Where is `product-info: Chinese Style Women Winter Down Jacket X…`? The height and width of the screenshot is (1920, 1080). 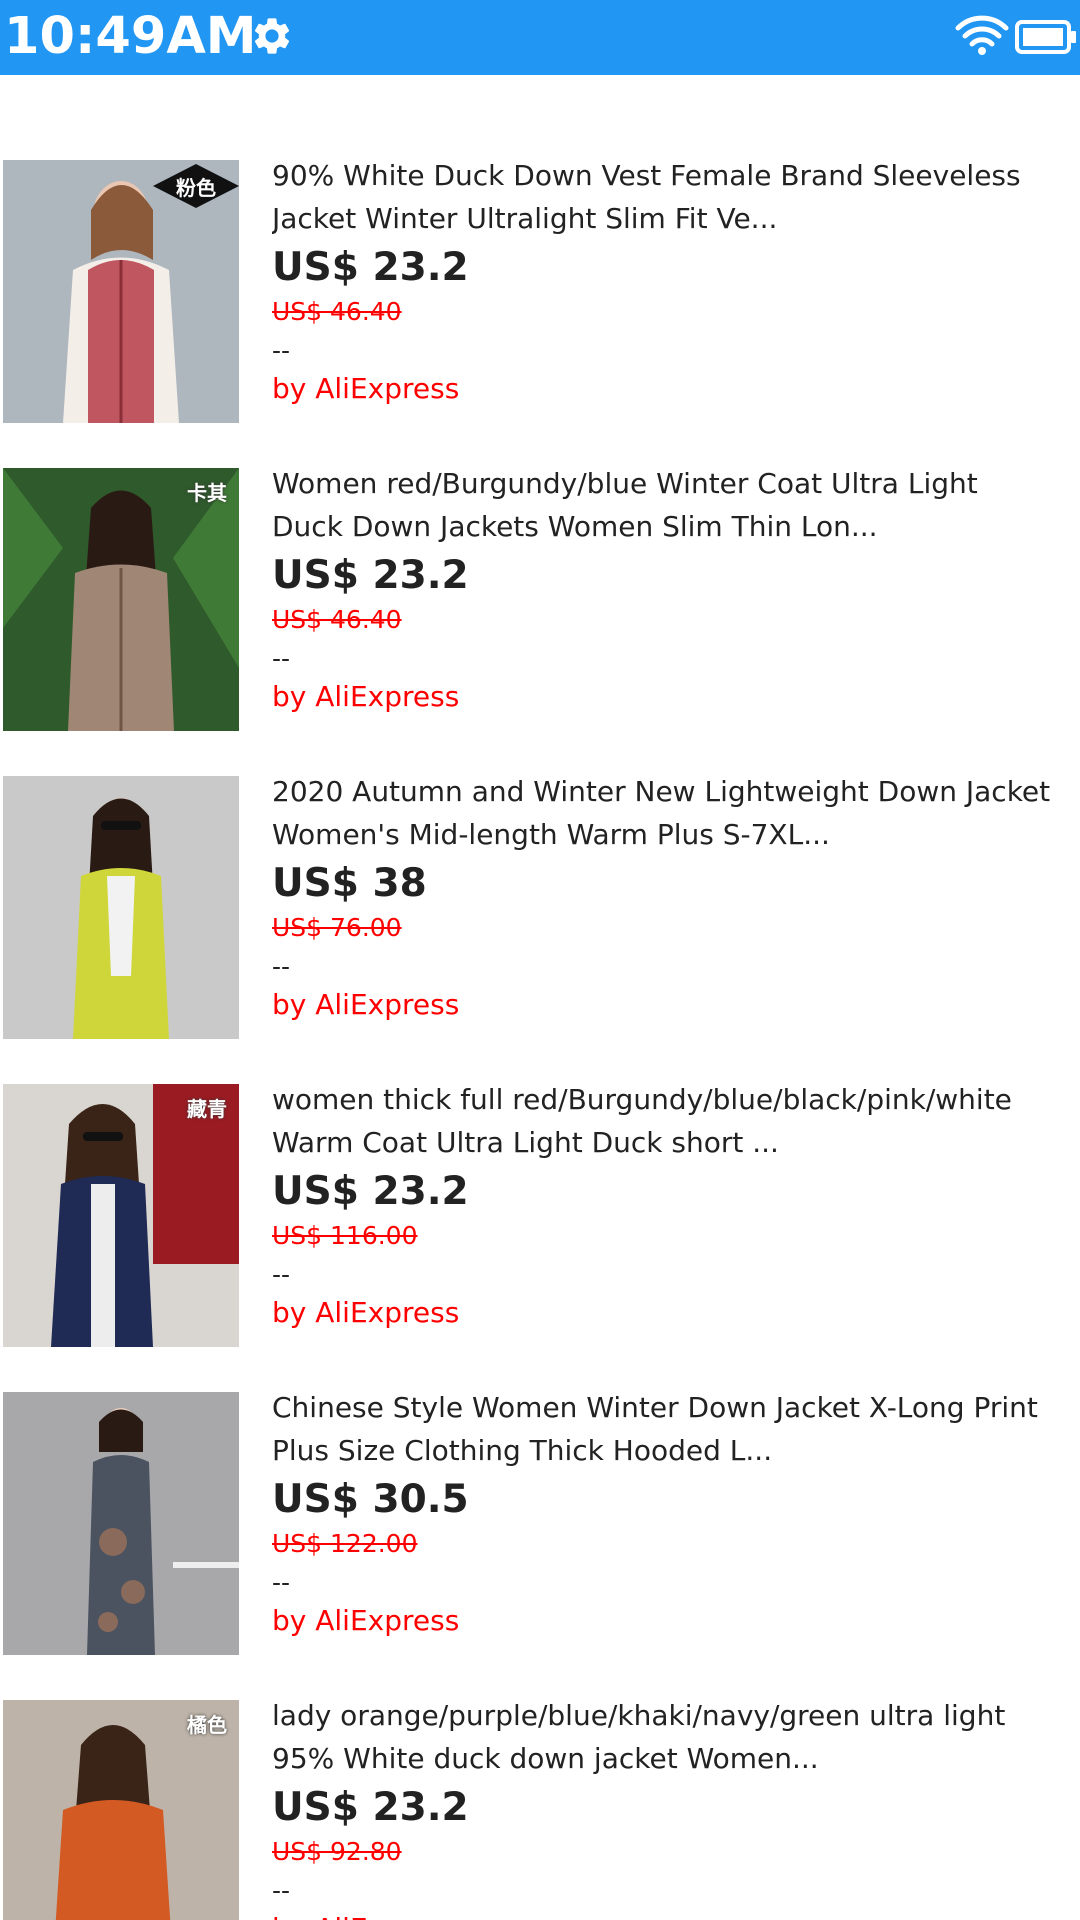 product-info: Chinese Style Women Winter Down Jacket X… is located at coordinates (676, 1513).